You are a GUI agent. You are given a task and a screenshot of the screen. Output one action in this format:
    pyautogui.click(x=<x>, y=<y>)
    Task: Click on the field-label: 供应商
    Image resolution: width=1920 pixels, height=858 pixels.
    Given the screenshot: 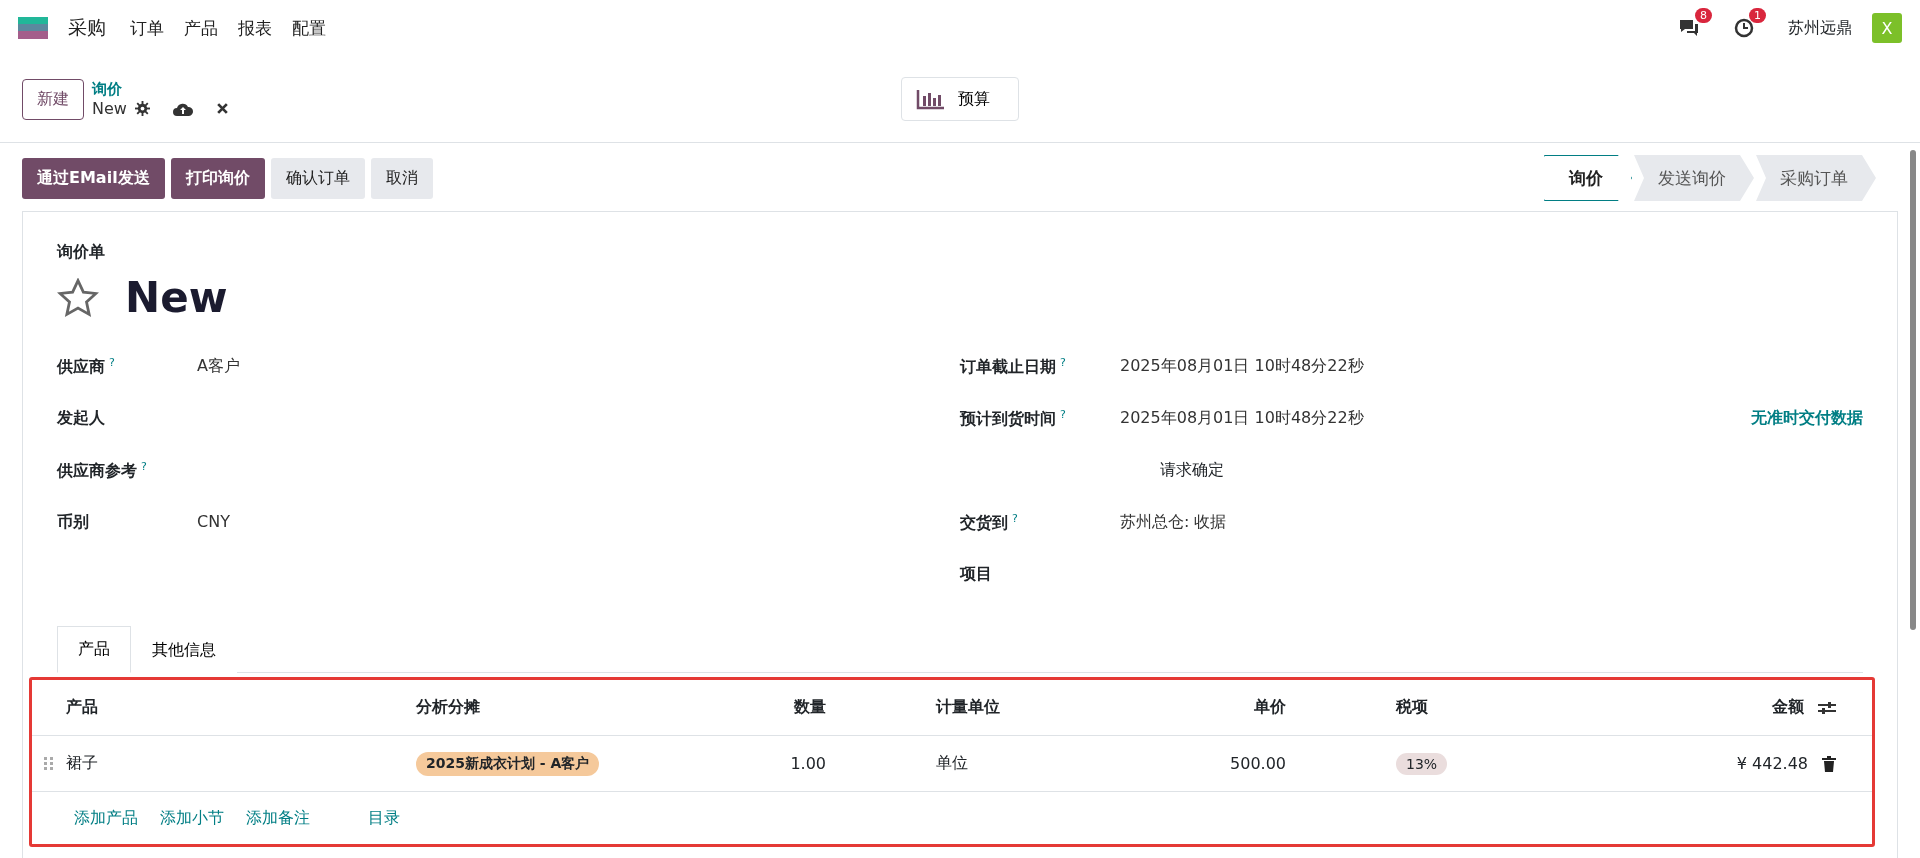 What is the action you would take?
    pyautogui.click(x=81, y=367)
    